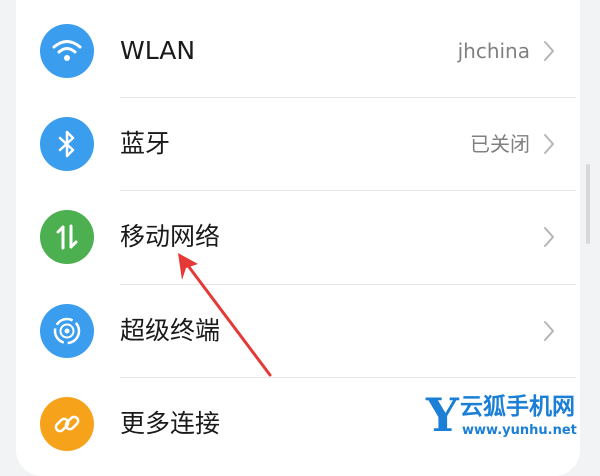 The image size is (600, 476). What do you see at coordinates (67, 144) in the screenshot?
I see `bluetooth-icon` at bounding box center [67, 144].